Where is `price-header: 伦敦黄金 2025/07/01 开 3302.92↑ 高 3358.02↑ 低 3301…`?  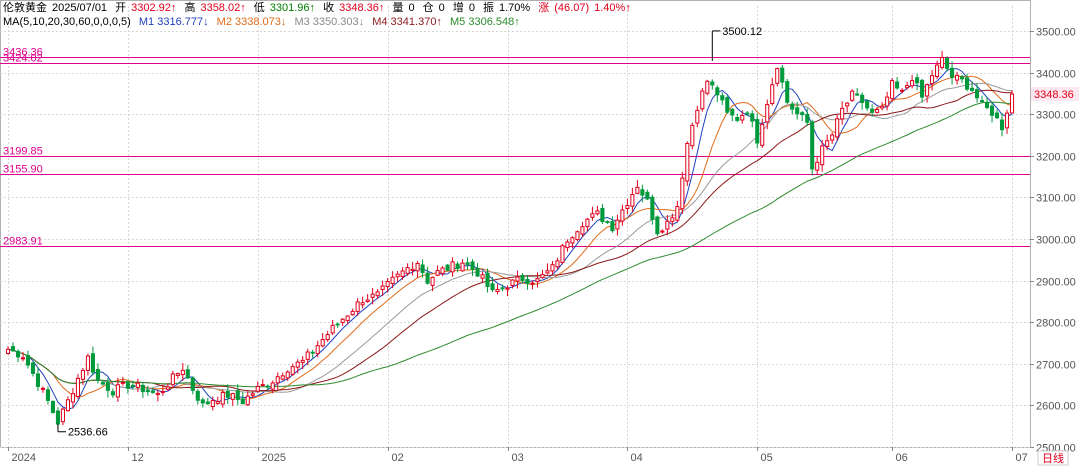
price-header: 伦敦黄金 2025/07/01 开 3302.92↑ 高 3358.02↑ 低 3301… is located at coordinates (319, 8).